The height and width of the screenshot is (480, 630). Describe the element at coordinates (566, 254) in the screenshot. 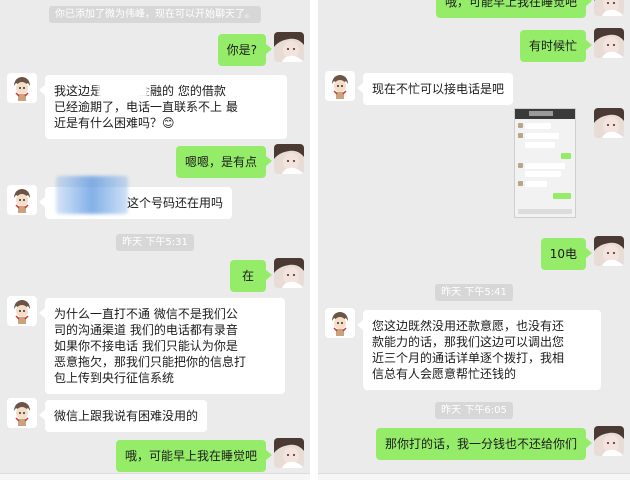

I see `message-bubble-outgoing: 10电` at that location.